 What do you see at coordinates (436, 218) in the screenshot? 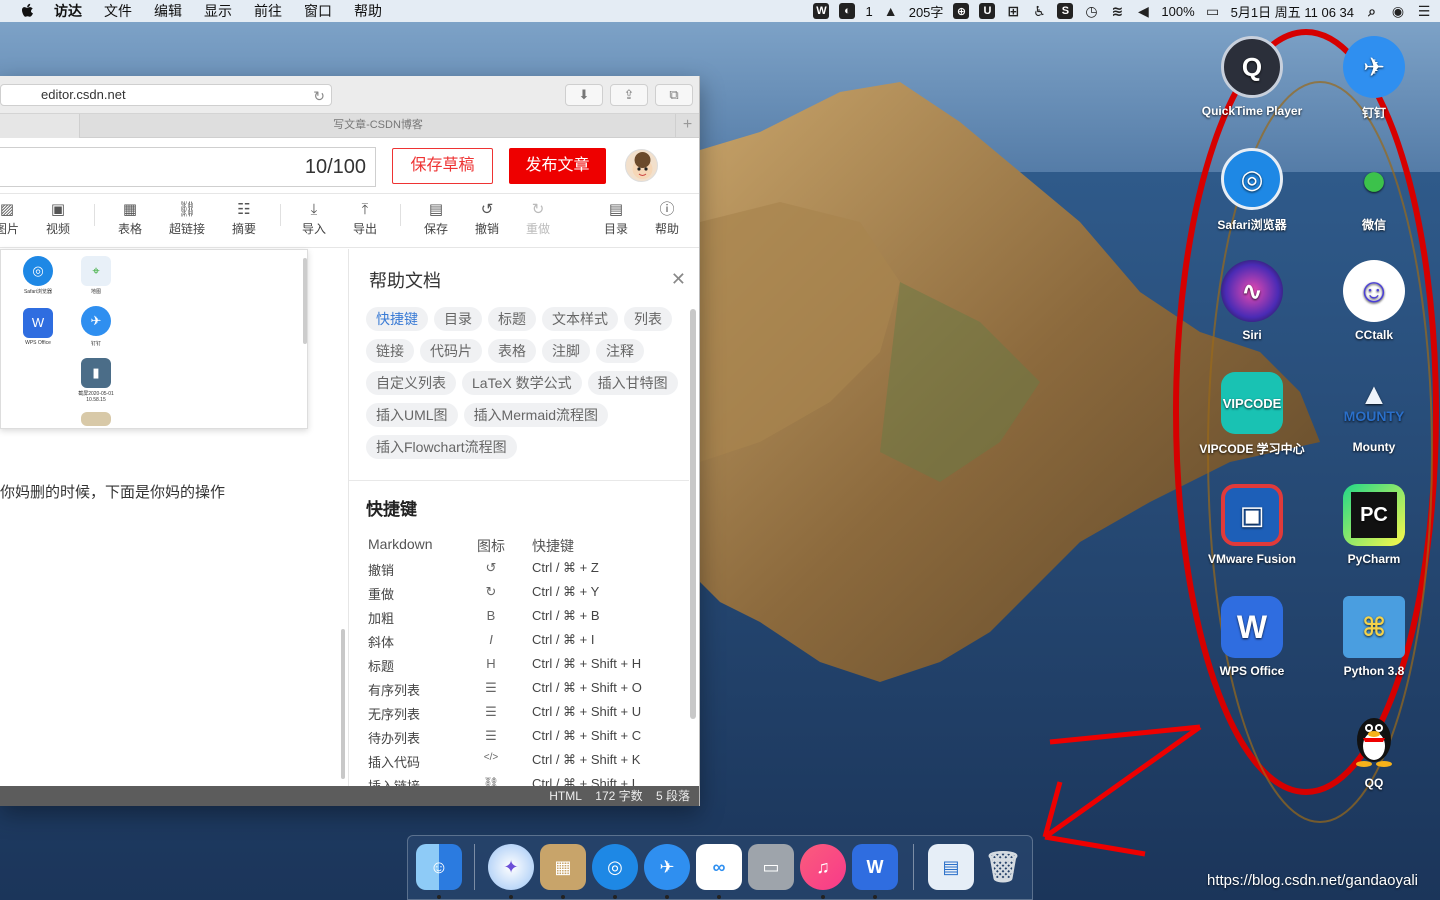
I see `tool-save: ▤ 保存` at bounding box center [436, 218].